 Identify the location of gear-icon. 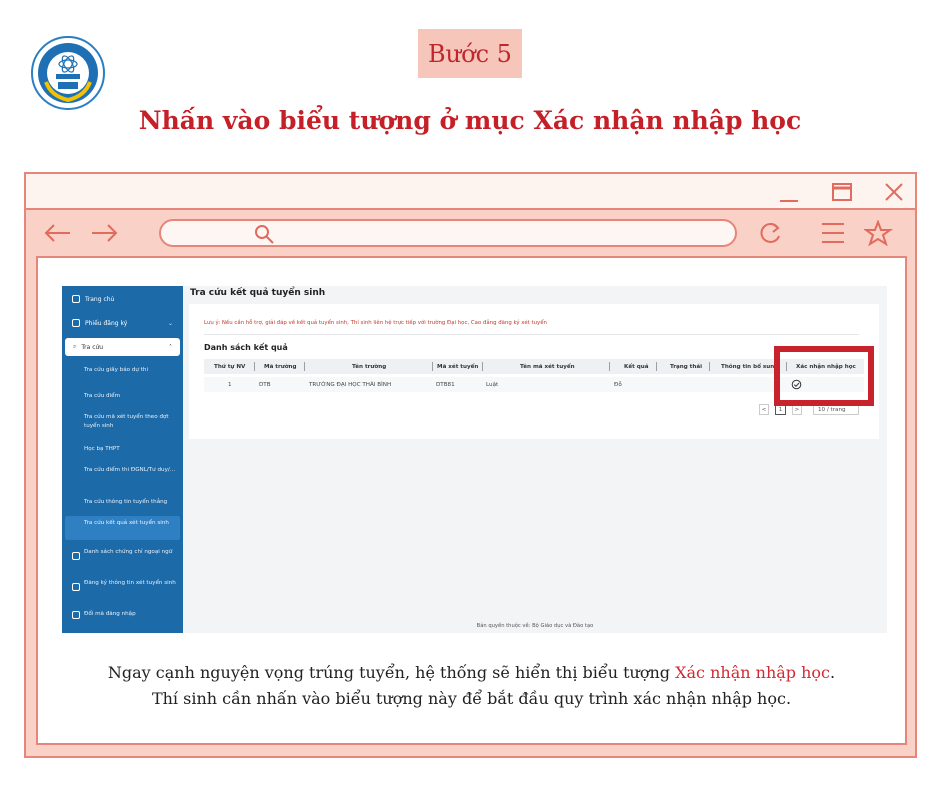
(76, 556).